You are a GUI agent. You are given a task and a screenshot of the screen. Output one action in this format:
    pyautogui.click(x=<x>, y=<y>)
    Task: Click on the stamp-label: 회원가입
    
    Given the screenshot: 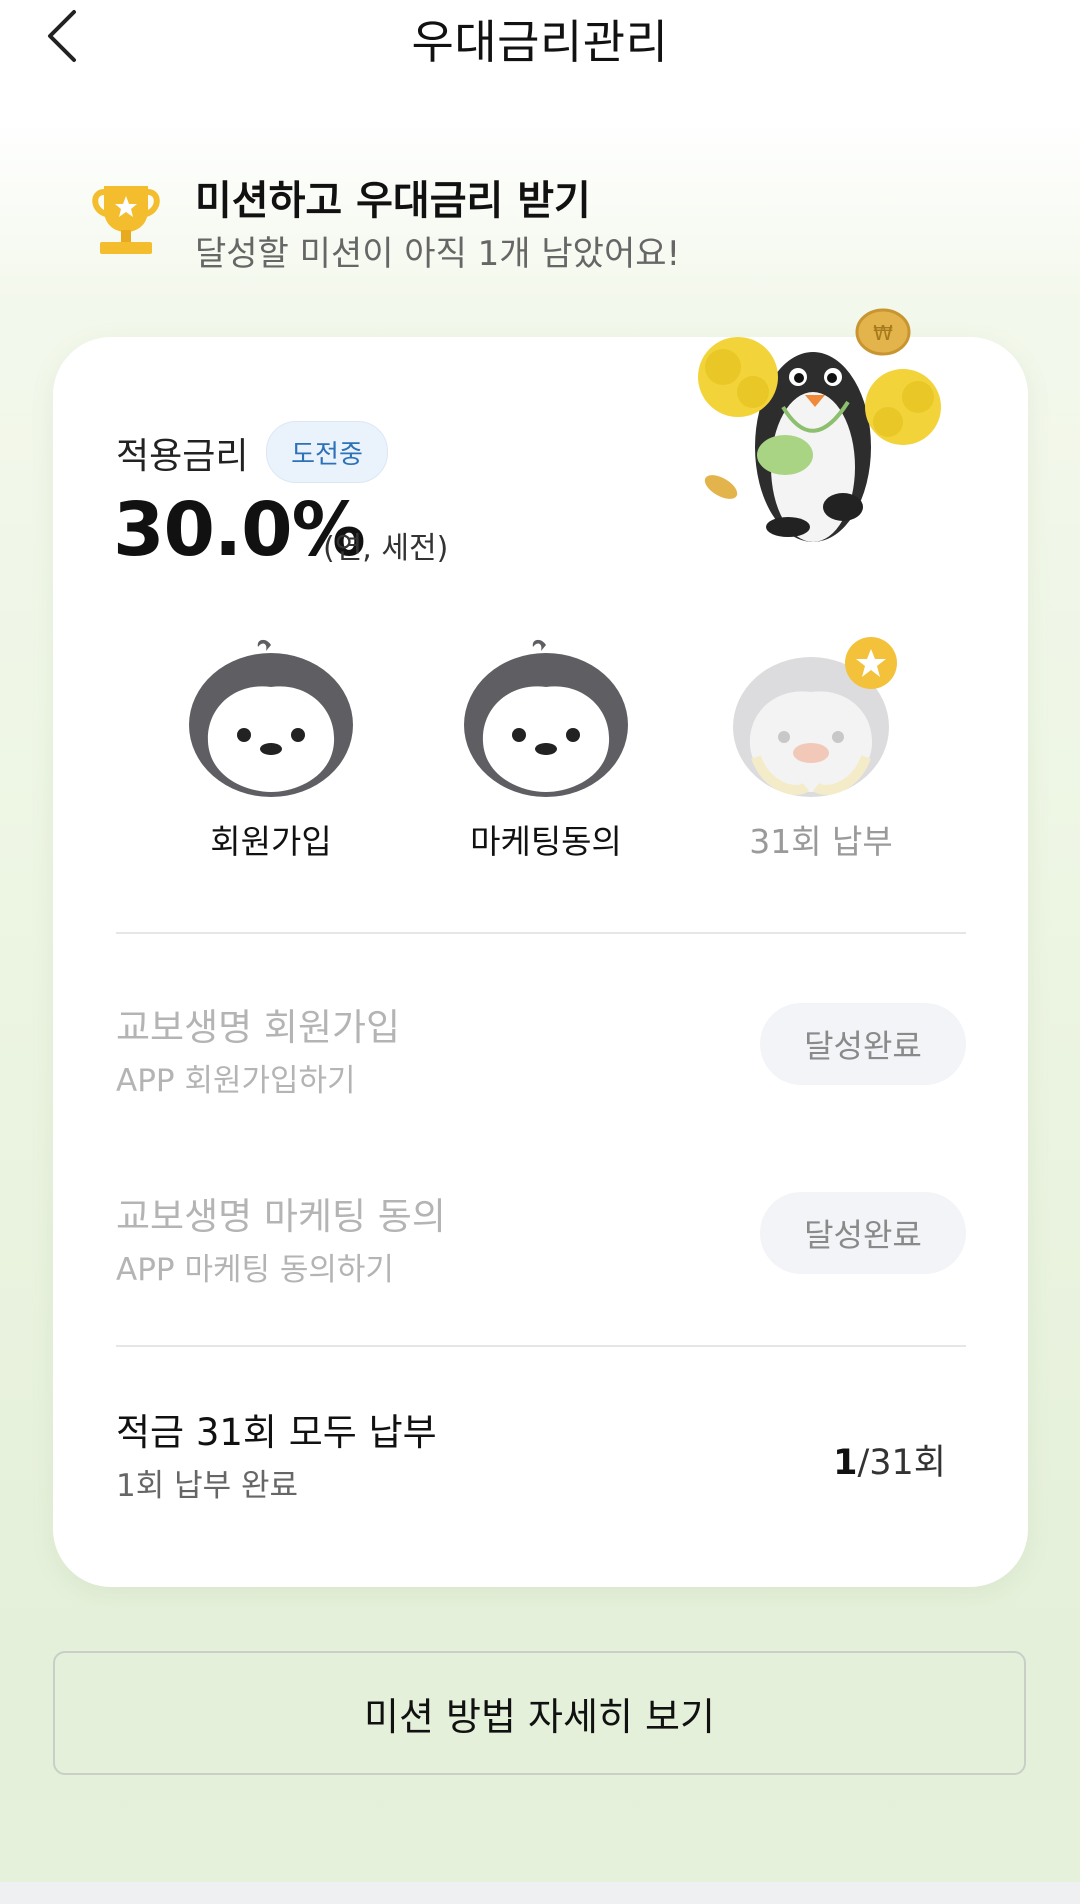 What is the action you would take?
    pyautogui.click(x=271, y=841)
    